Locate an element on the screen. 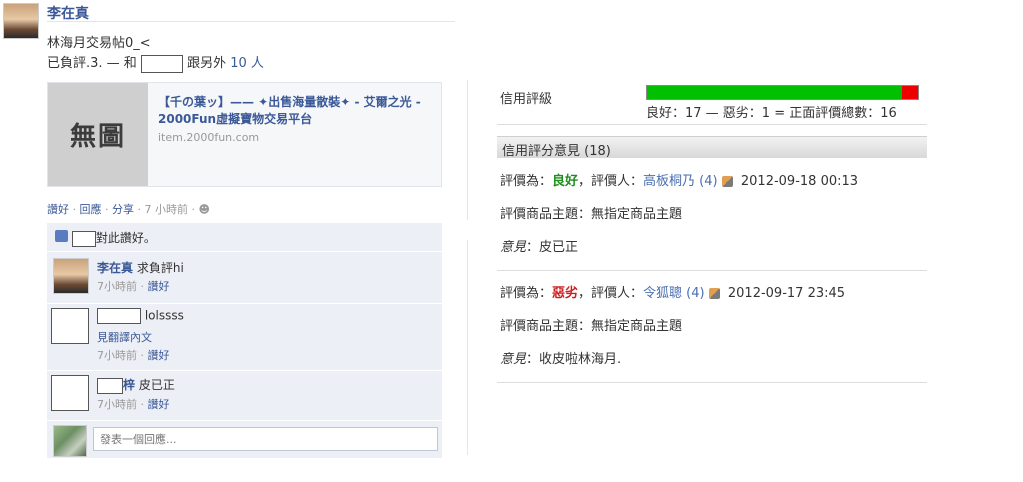  rater-link: 高板桐乃 (4) is located at coordinates (680, 181).